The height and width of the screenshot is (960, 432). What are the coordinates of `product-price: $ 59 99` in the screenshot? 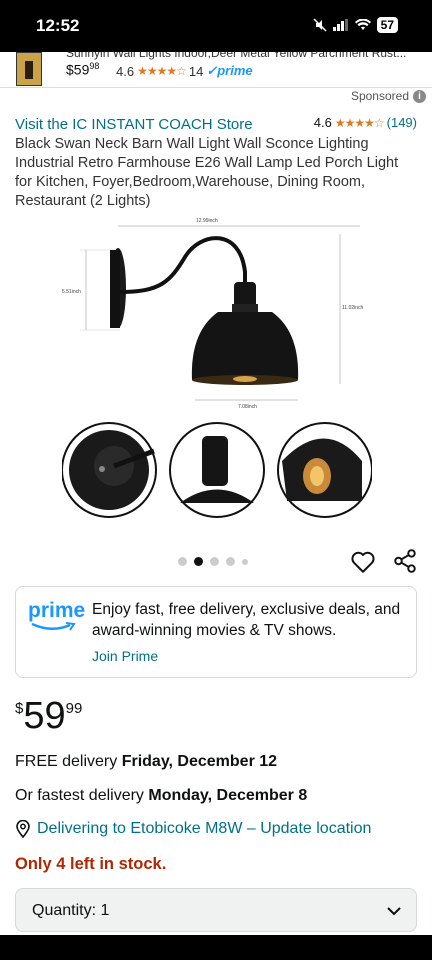 It's located at (48, 716).